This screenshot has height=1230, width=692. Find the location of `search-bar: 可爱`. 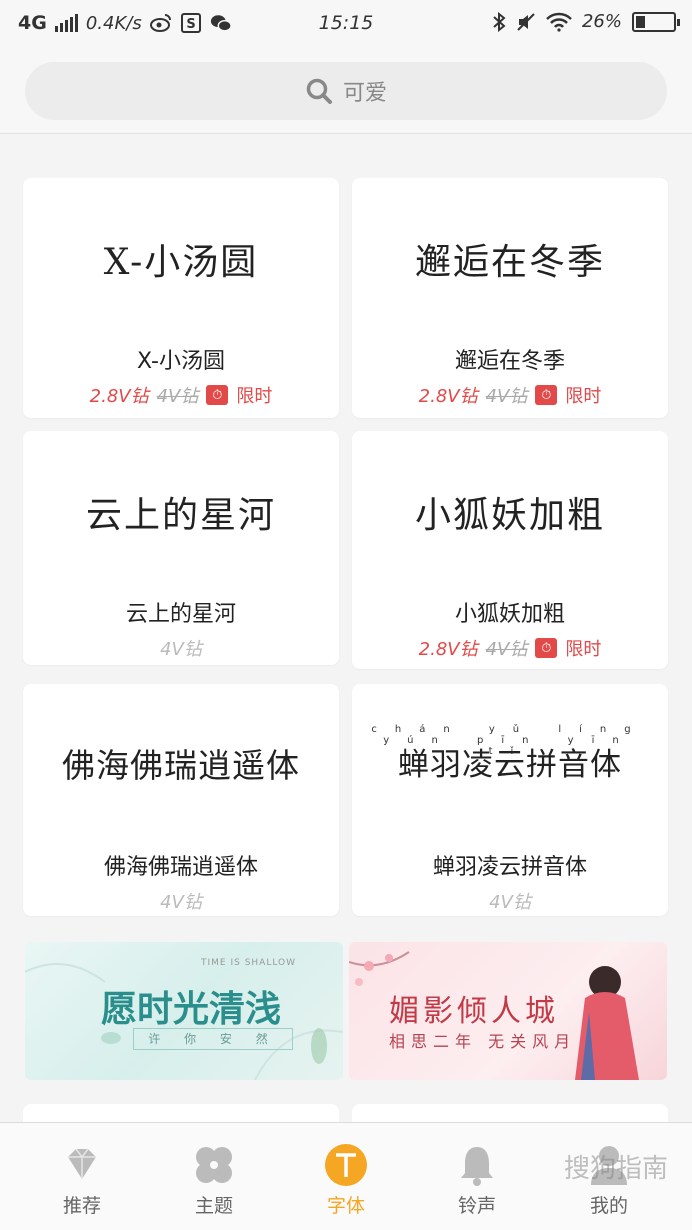

search-bar: 可爱 is located at coordinates (346, 91).